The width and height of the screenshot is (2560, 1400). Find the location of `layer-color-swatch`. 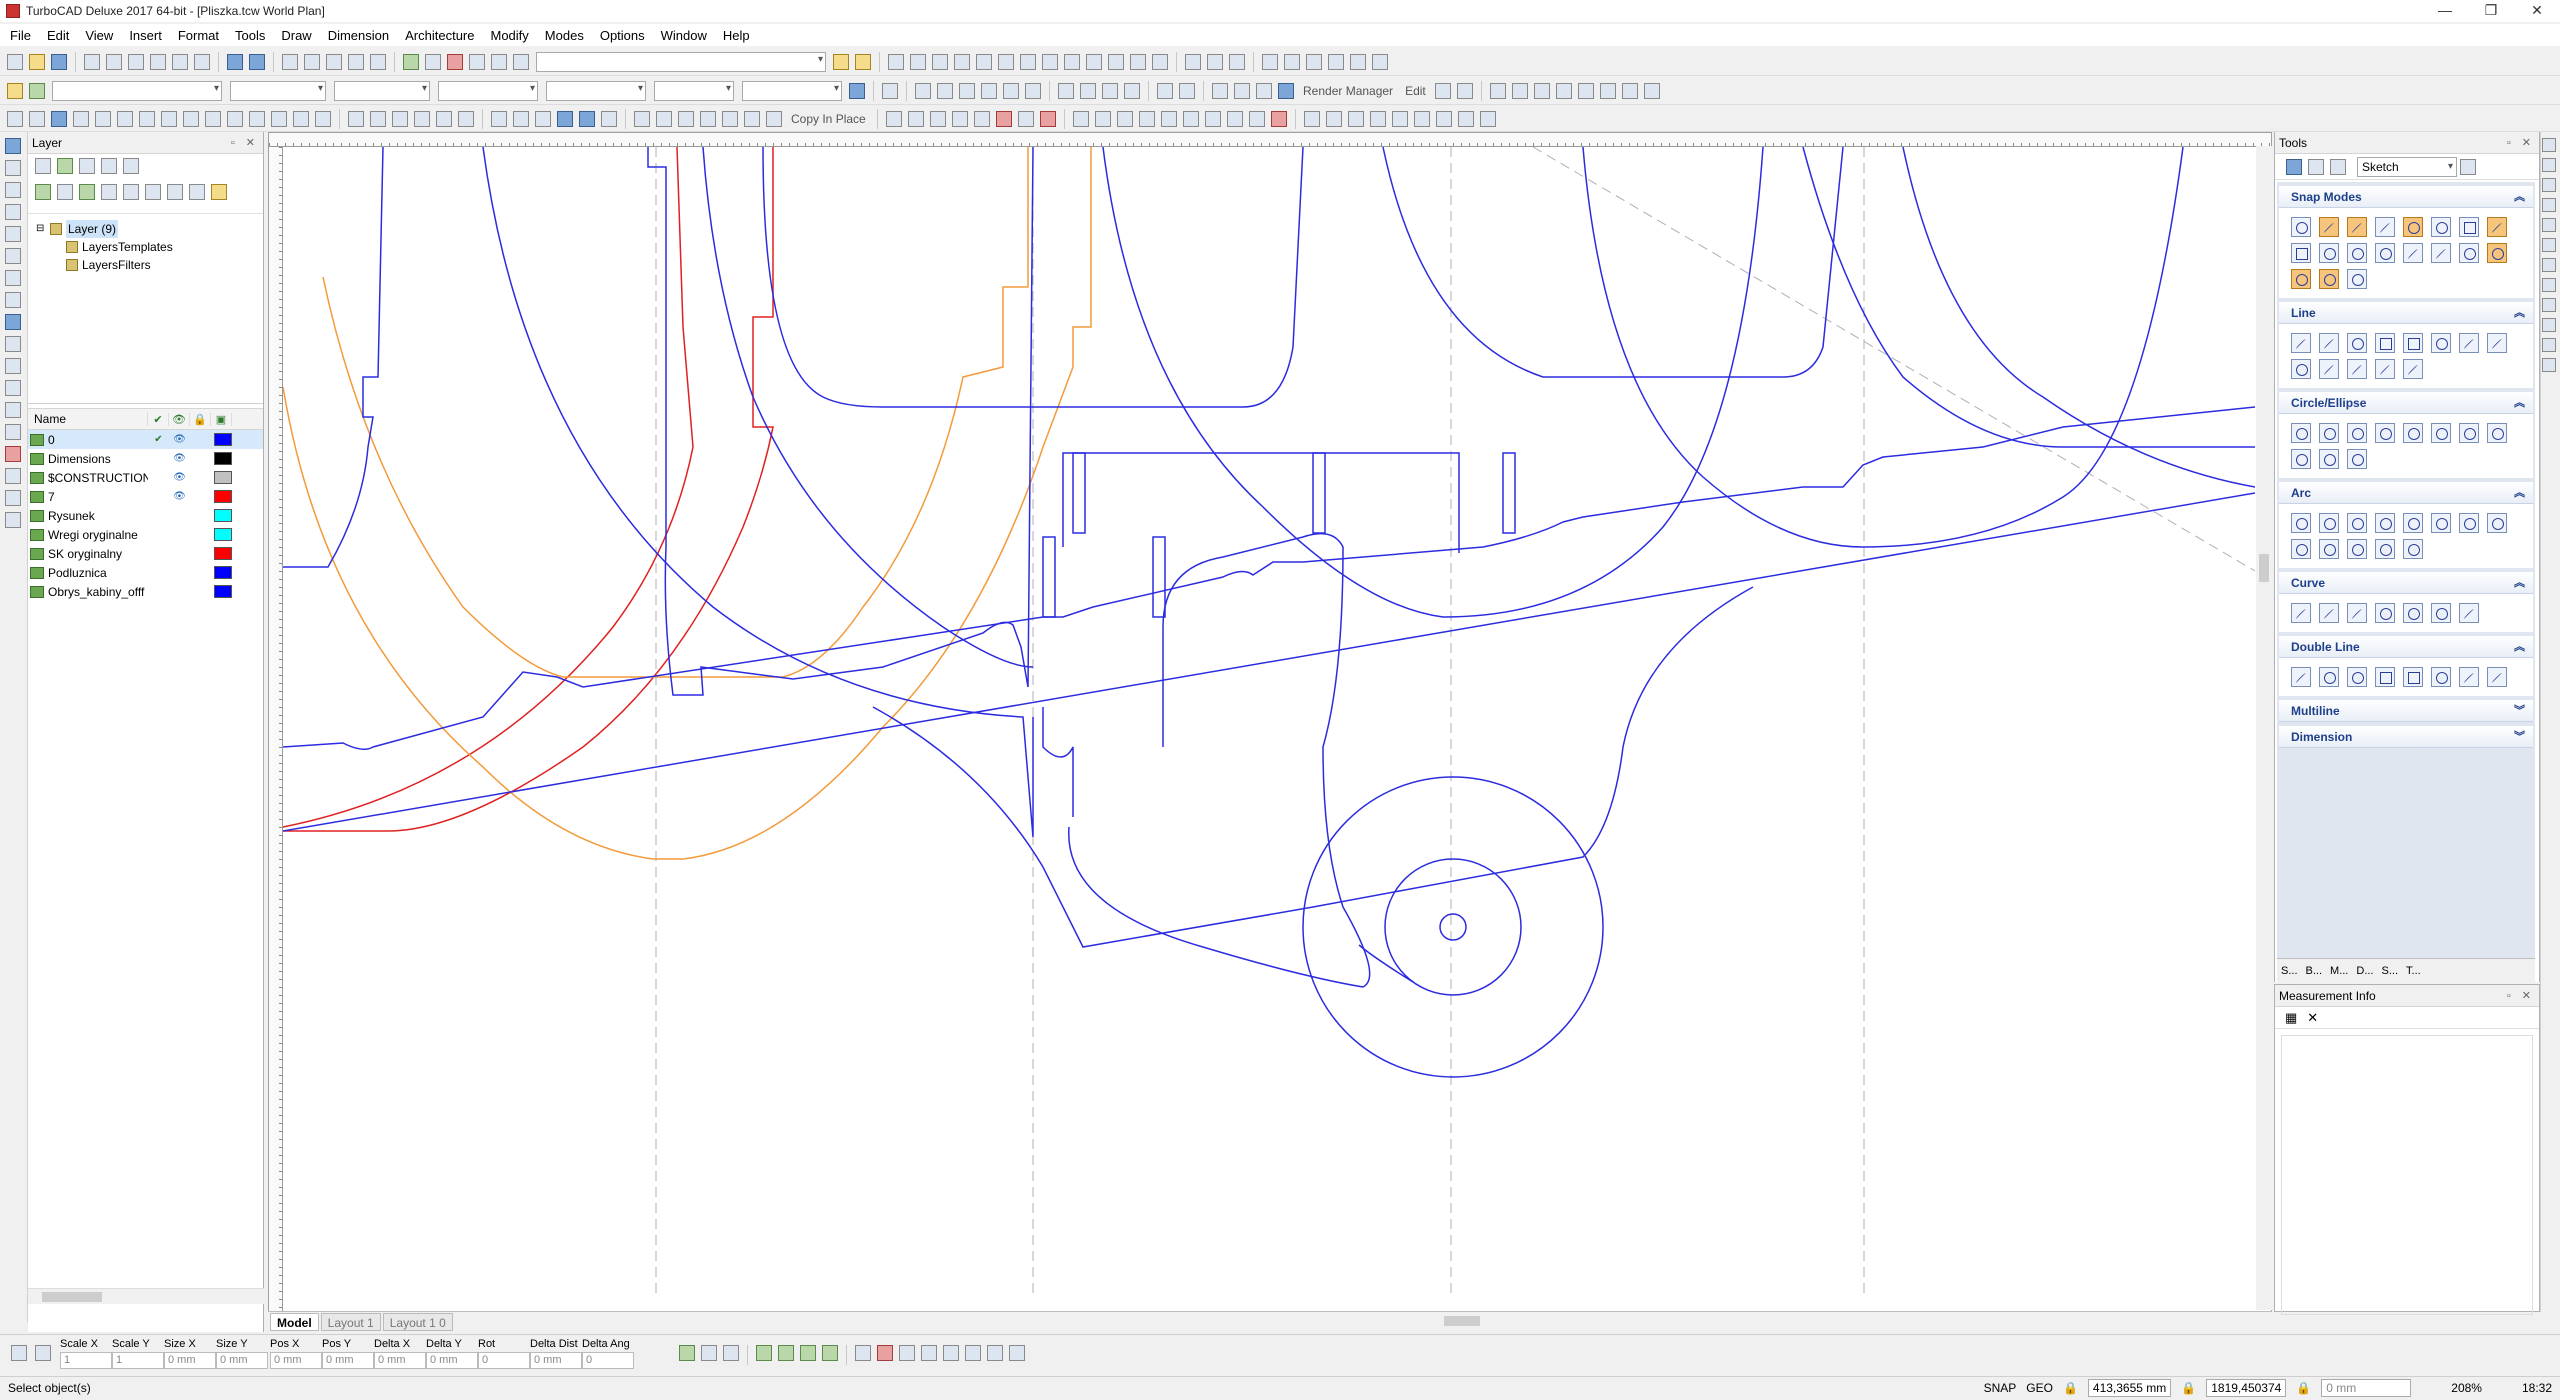

layer-color-swatch is located at coordinates (223, 458).